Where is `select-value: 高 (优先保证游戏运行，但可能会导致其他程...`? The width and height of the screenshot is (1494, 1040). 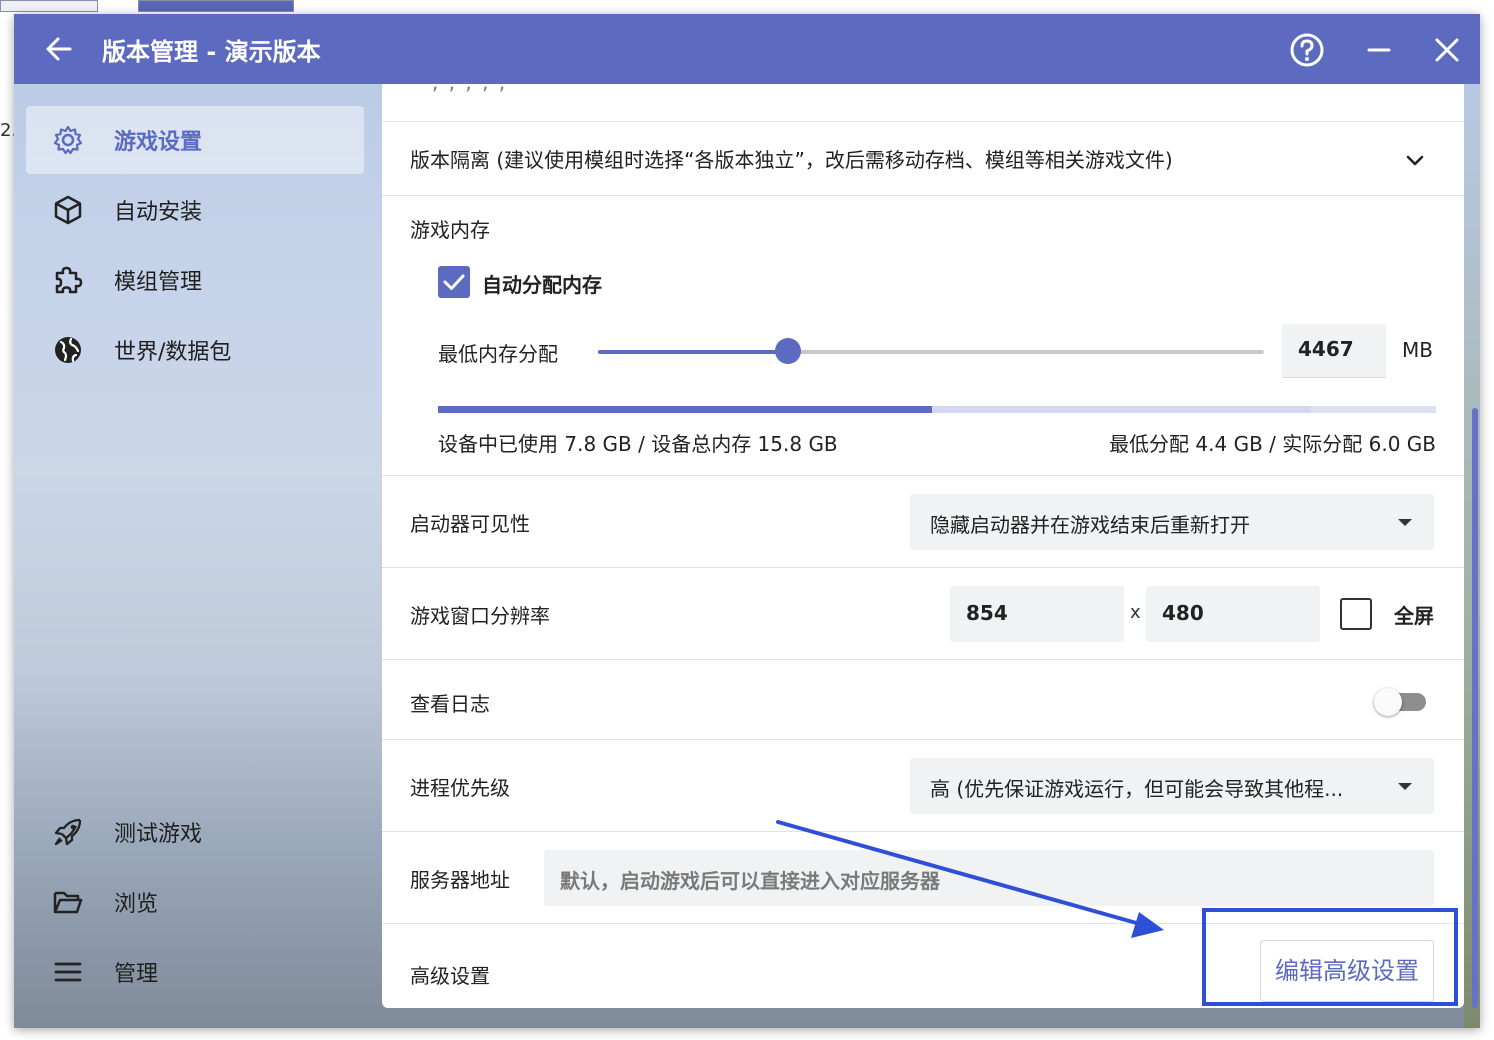
select-value: 高 (优先保证游戏运行，但可能会导致其他程... is located at coordinates (1137, 789).